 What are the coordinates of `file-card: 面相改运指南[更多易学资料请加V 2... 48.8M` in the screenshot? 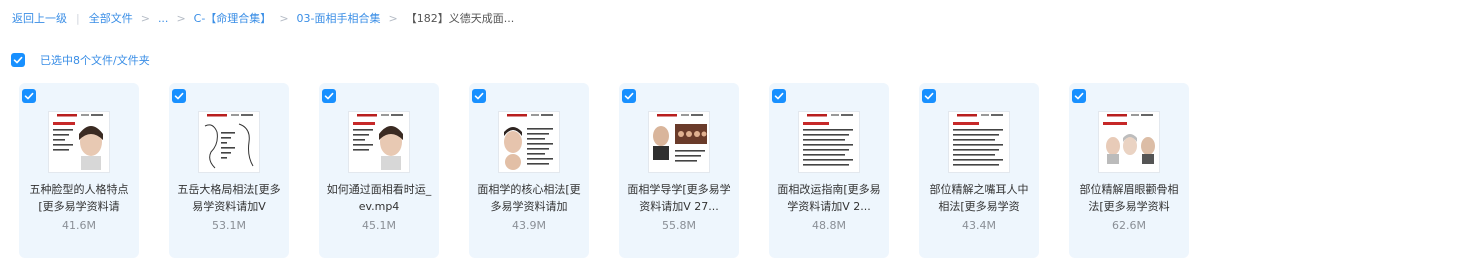 It's located at (829, 170).